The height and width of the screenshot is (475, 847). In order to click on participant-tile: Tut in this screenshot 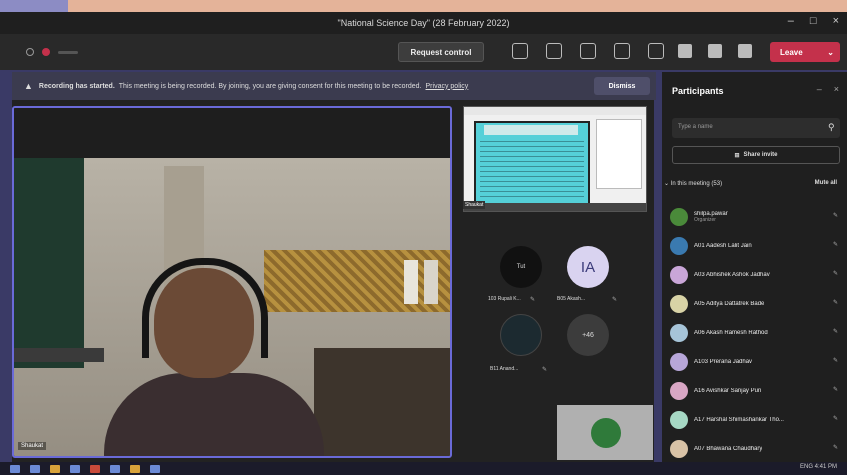, I will do `click(521, 267)`.